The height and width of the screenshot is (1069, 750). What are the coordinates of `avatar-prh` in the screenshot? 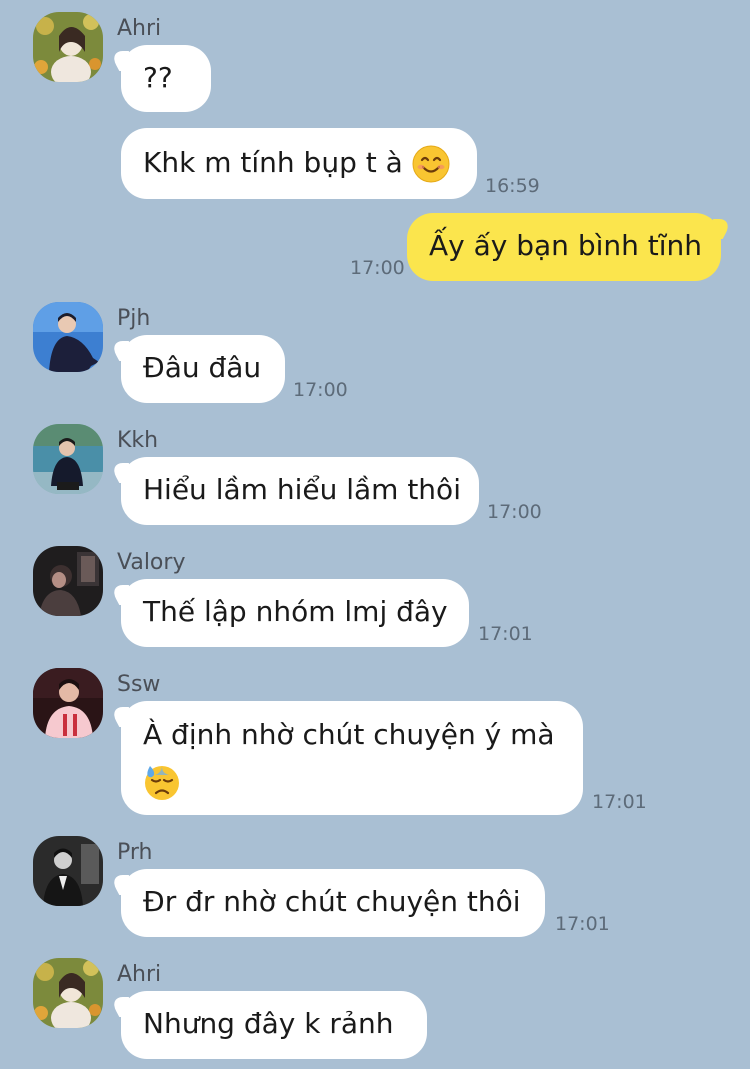 It's located at (68, 871).